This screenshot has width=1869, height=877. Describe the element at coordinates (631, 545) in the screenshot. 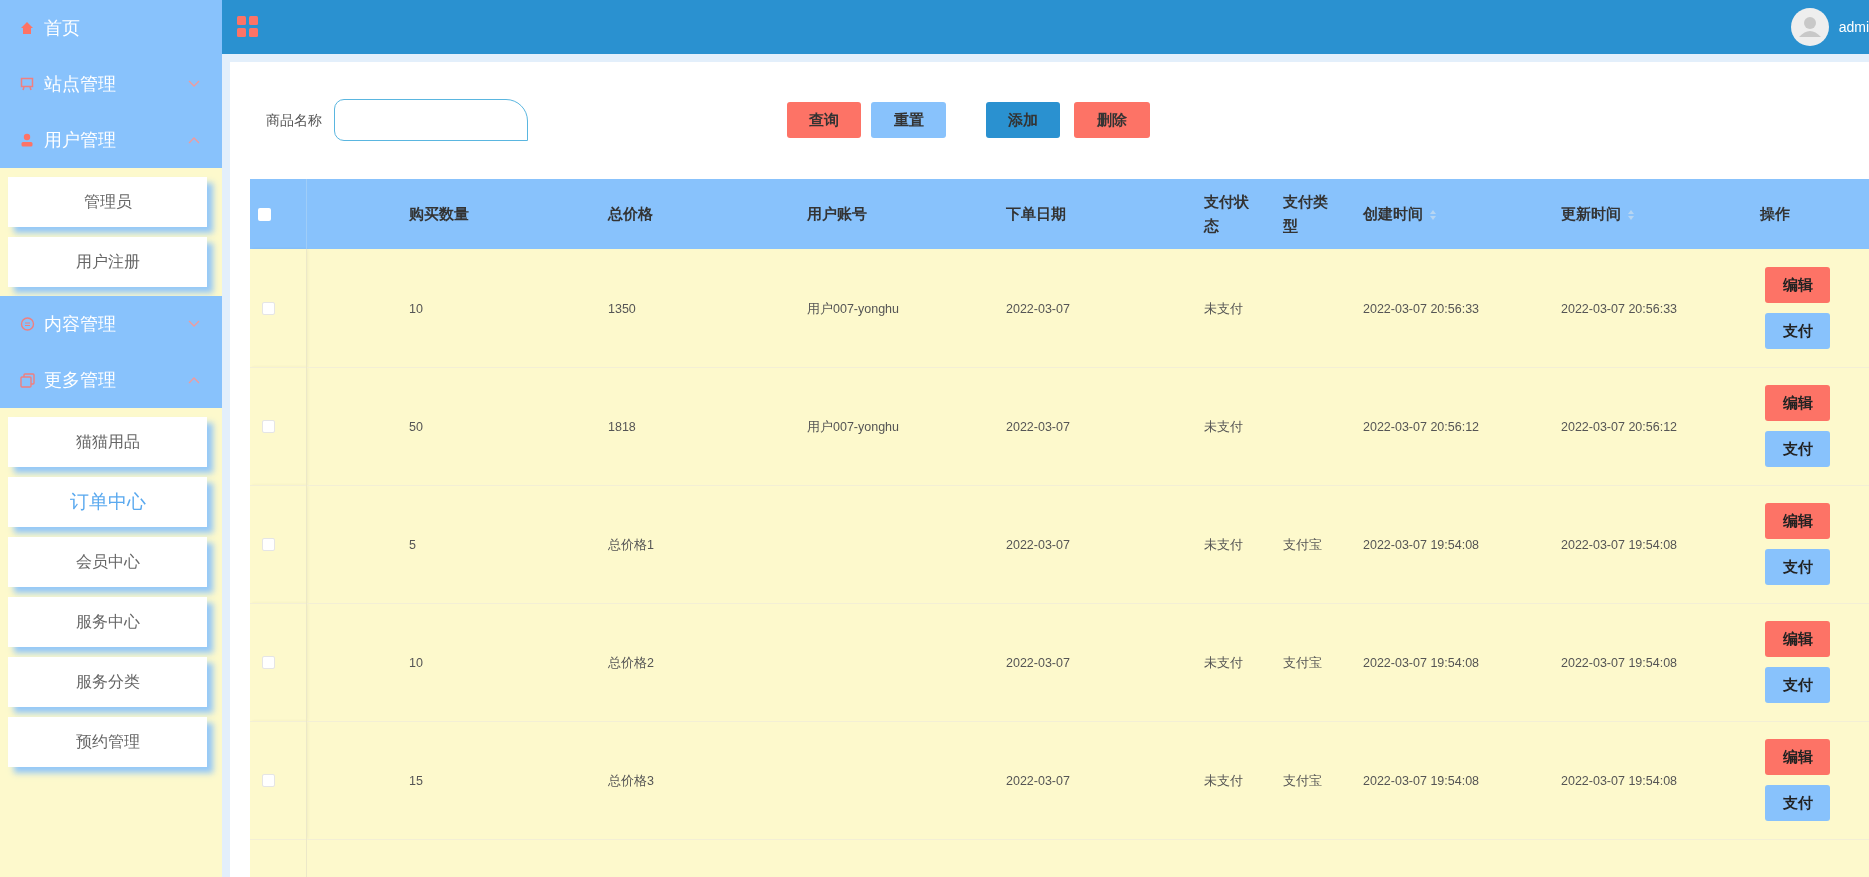

I see `table-cell: 总价格1` at that location.